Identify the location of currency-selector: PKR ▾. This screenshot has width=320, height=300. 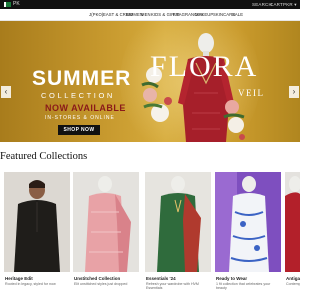
(290, 4).